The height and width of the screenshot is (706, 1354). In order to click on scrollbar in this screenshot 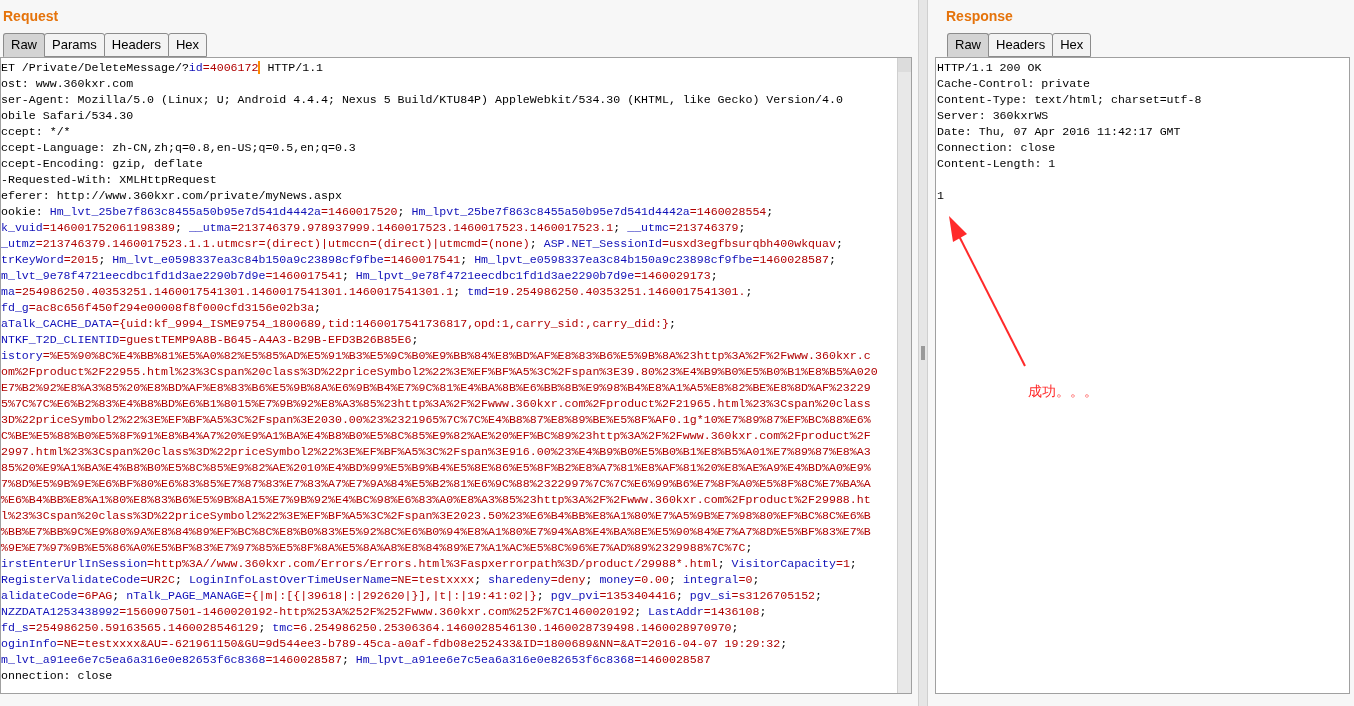, I will do `click(904, 375)`.